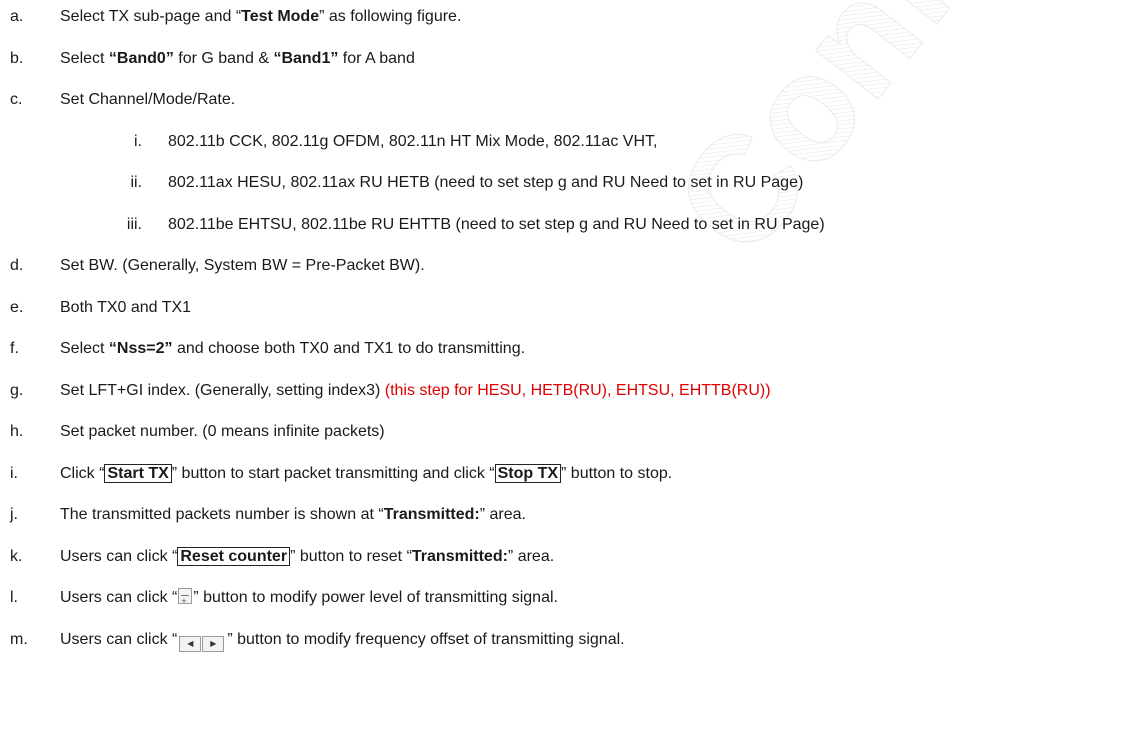 The image size is (1124, 751). I want to click on item-letter: g., so click(17, 390).